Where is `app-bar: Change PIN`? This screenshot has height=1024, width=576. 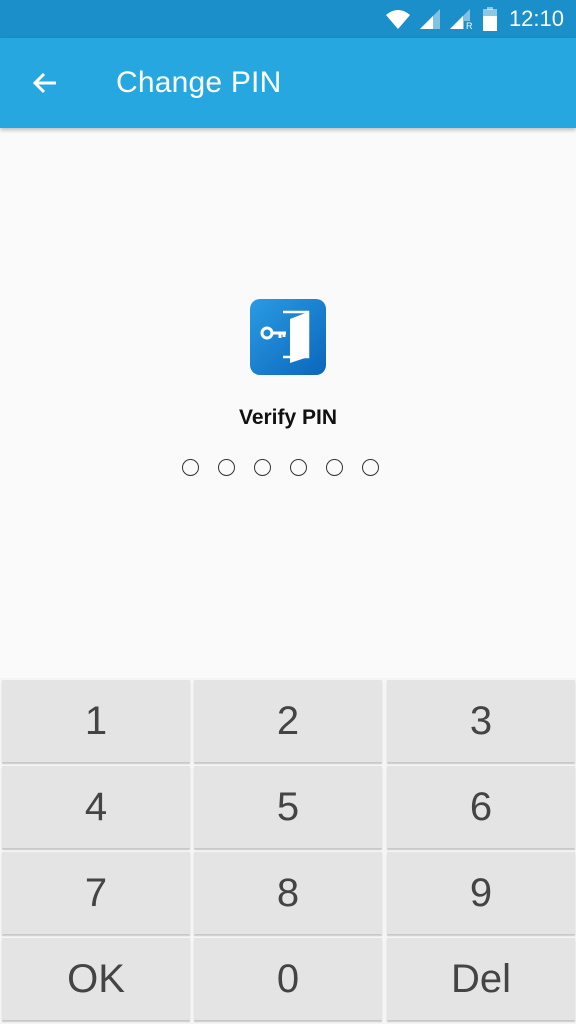
app-bar: Change PIN is located at coordinates (288, 83).